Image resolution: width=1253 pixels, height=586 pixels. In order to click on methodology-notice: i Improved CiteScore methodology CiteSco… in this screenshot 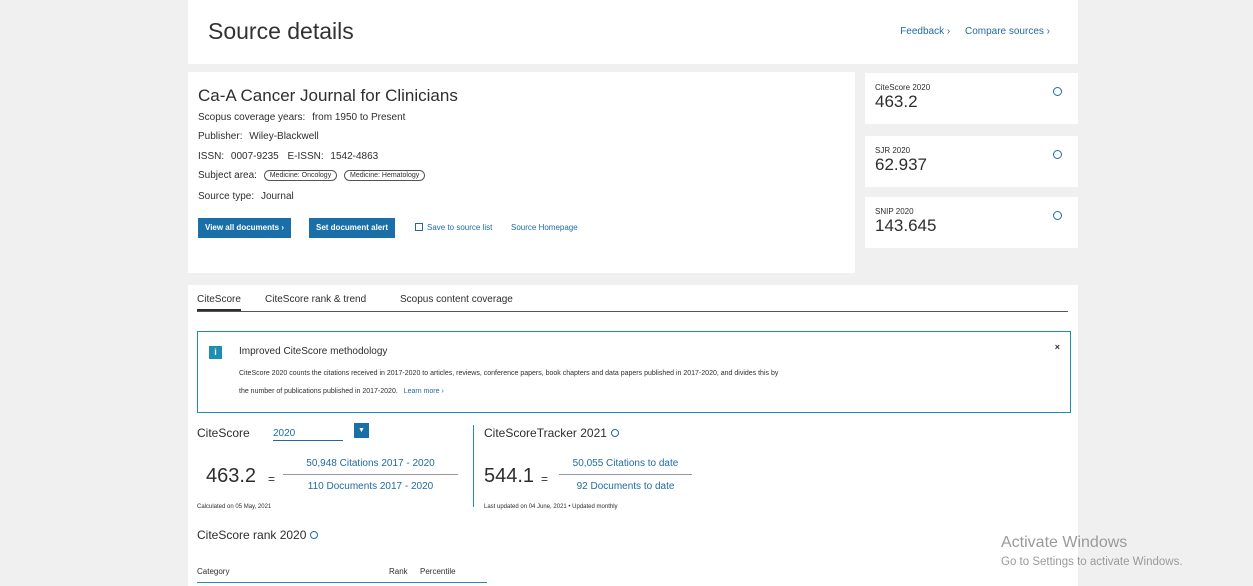, I will do `click(634, 372)`.